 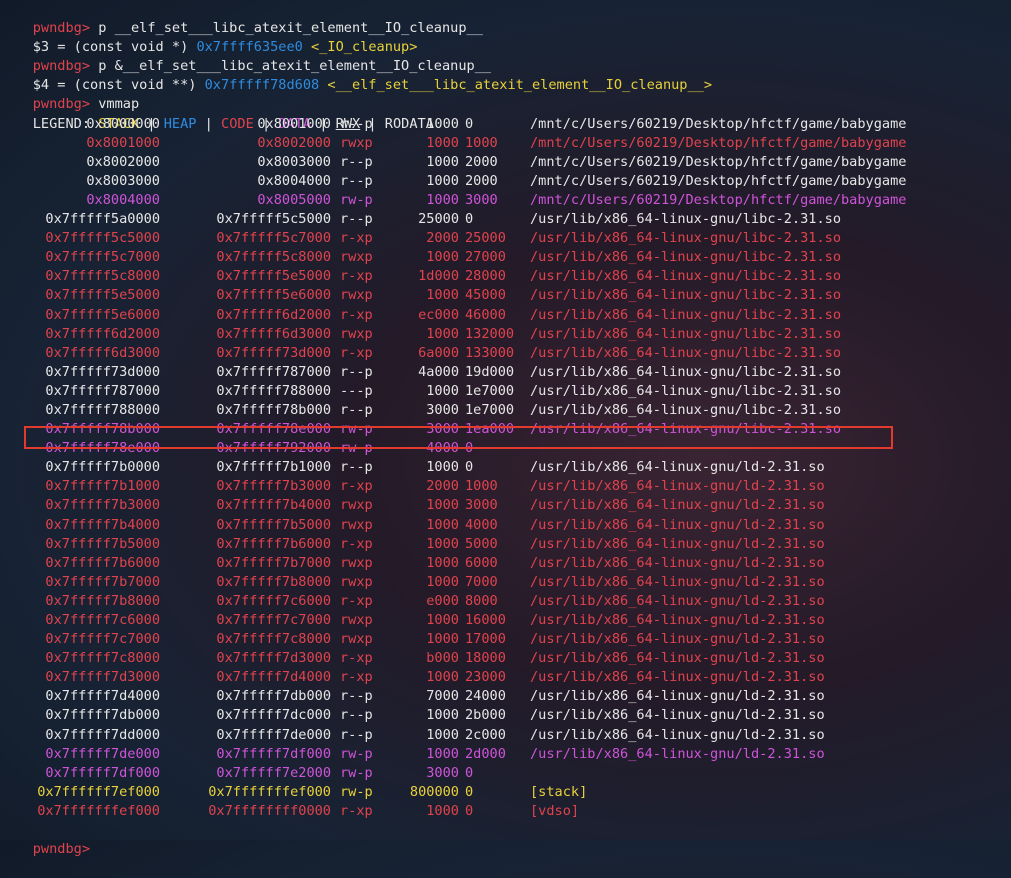 What do you see at coordinates (273, 562) in the screenshot?
I see `region-end: 0x7fffff7b7000` at bounding box center [273, 562].